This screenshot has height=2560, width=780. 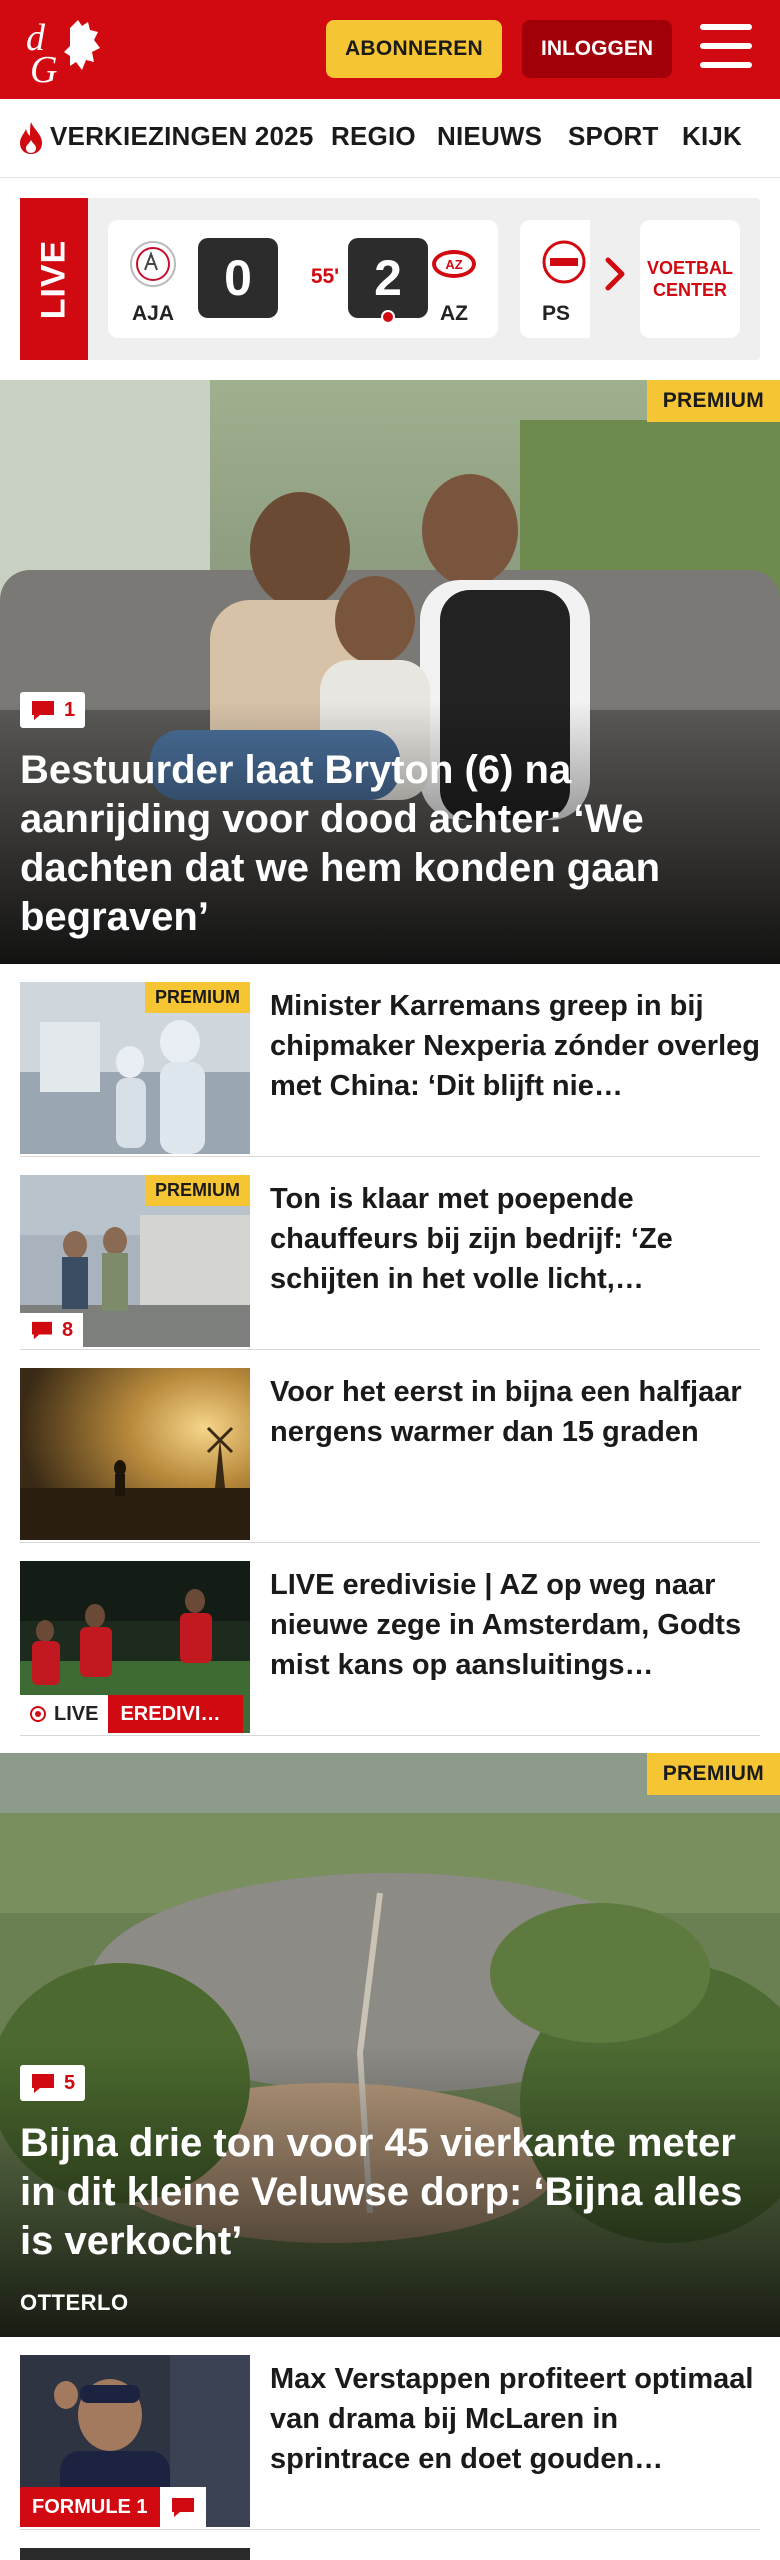 I want to click on home-score: 0, so click(x=238, y=278).